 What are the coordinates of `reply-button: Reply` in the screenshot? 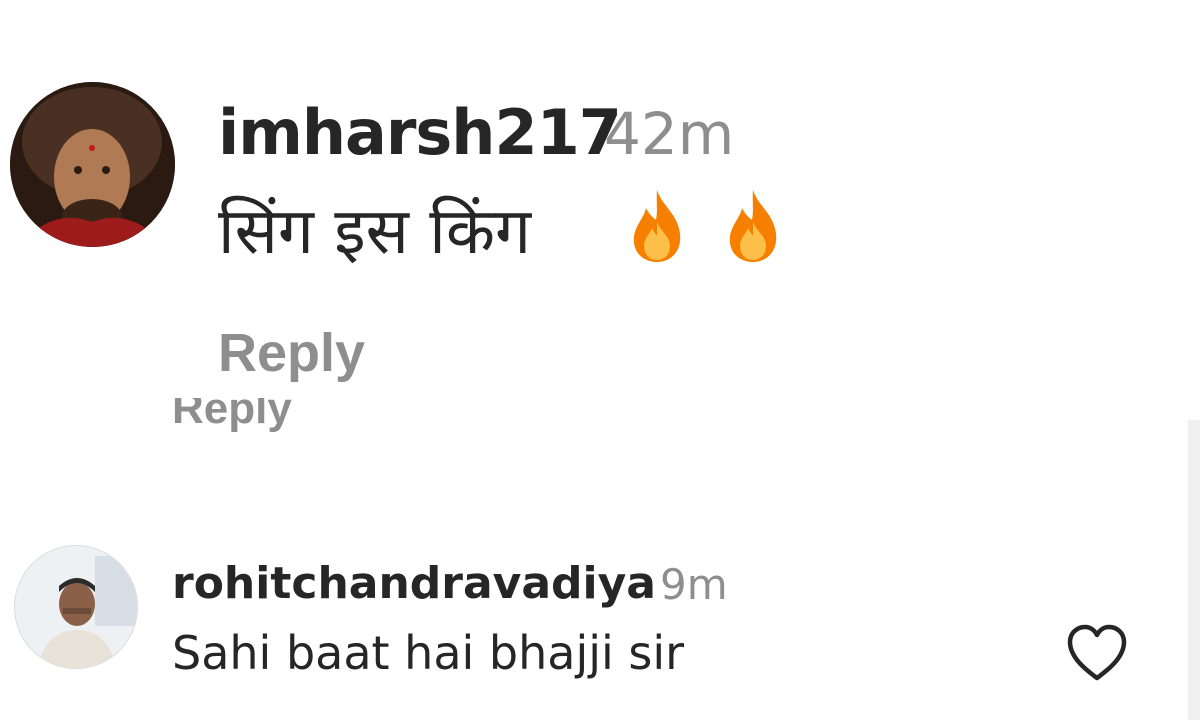 It's located at (291, 353).